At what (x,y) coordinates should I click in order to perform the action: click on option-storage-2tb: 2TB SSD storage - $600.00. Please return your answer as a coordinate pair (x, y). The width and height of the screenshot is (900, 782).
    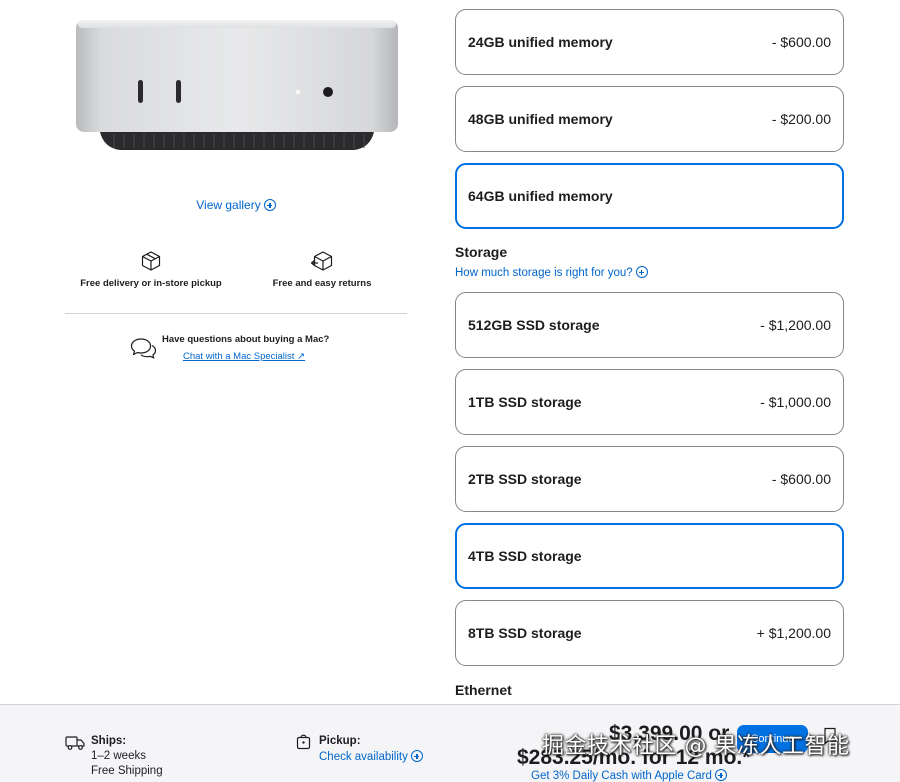
    Looking at the image, I should click on (649, 479).